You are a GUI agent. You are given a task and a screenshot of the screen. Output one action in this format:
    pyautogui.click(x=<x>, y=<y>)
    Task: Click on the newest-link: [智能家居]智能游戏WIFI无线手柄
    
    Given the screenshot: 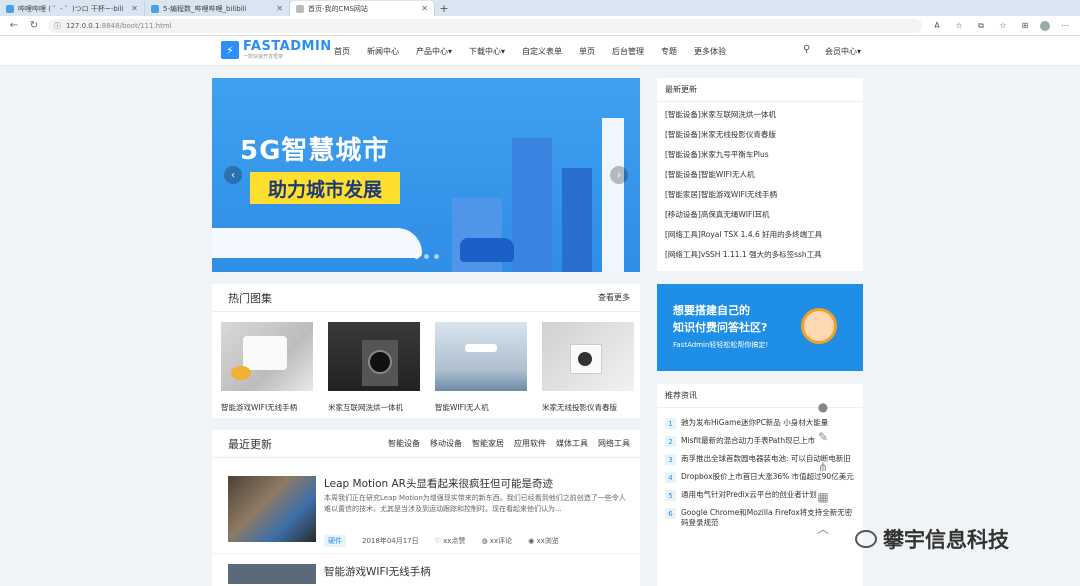 What is the action you would take?
    pyautogui.click(x=760, y=198)
    